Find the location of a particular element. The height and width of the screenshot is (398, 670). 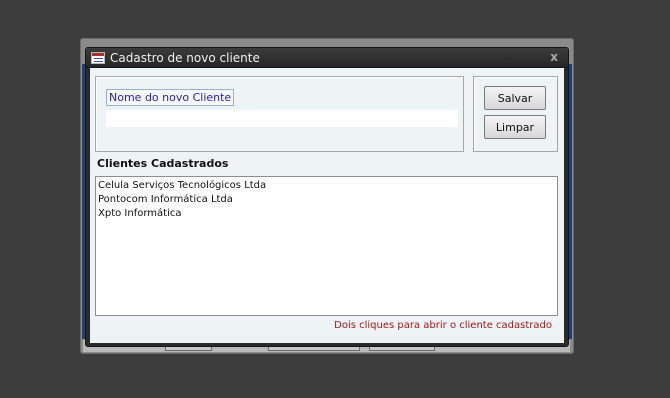

name-input-group: Nome do novo Cliente is located at coordinates (279, 114).